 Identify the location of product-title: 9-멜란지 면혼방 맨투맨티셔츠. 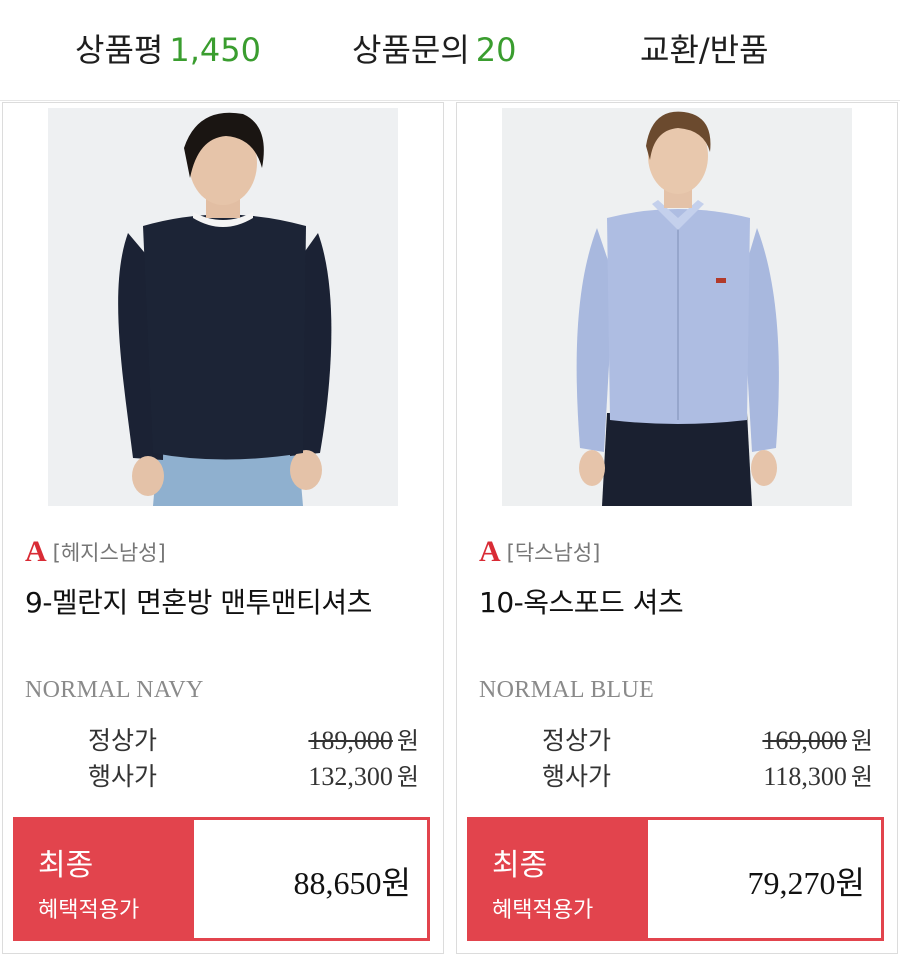
(198, 601).